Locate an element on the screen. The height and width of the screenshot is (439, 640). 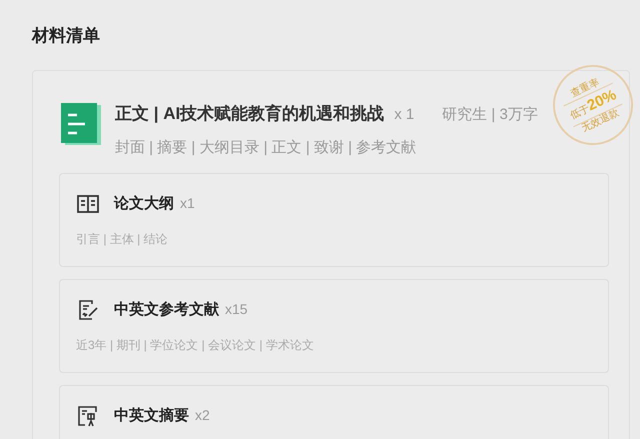
item-title: 中英文参考文献 is located at coordinates (166, 310).